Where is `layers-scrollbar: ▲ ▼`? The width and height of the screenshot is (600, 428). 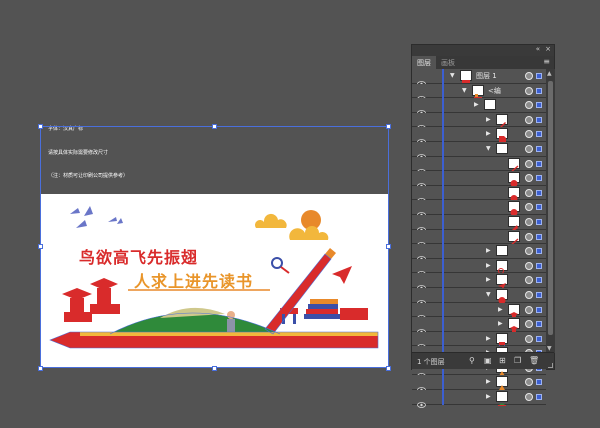
layers-scrollbar: ▲ ▼ is located at coordinates (550, 211).